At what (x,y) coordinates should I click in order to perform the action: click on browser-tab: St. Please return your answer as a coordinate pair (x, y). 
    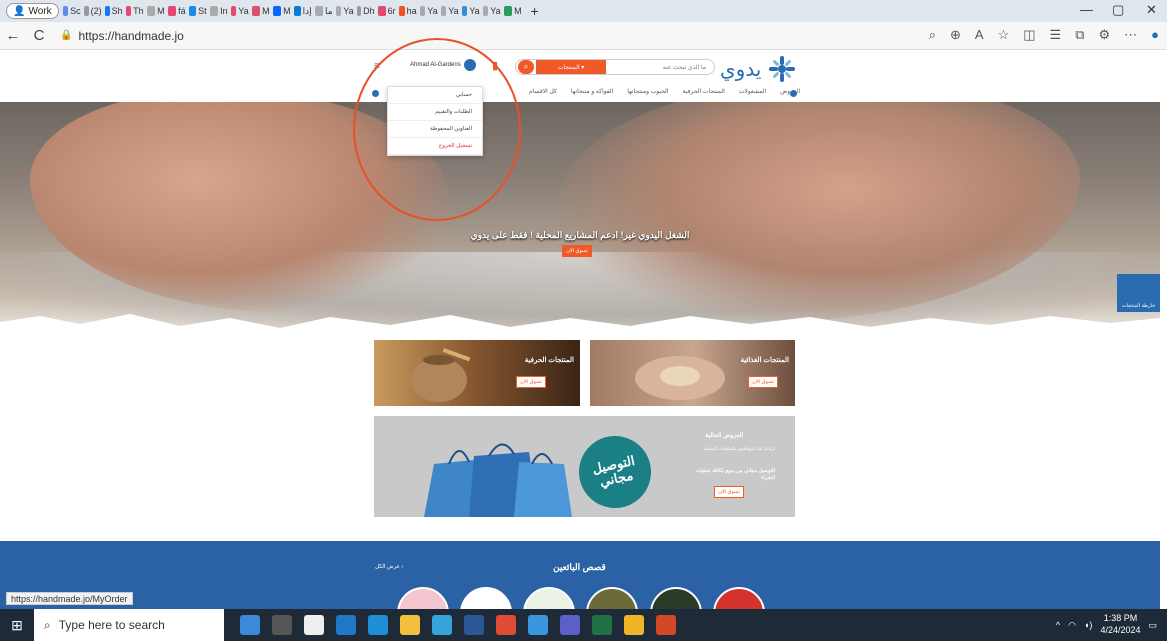
    Looking at the image, I should click on (197, 11).